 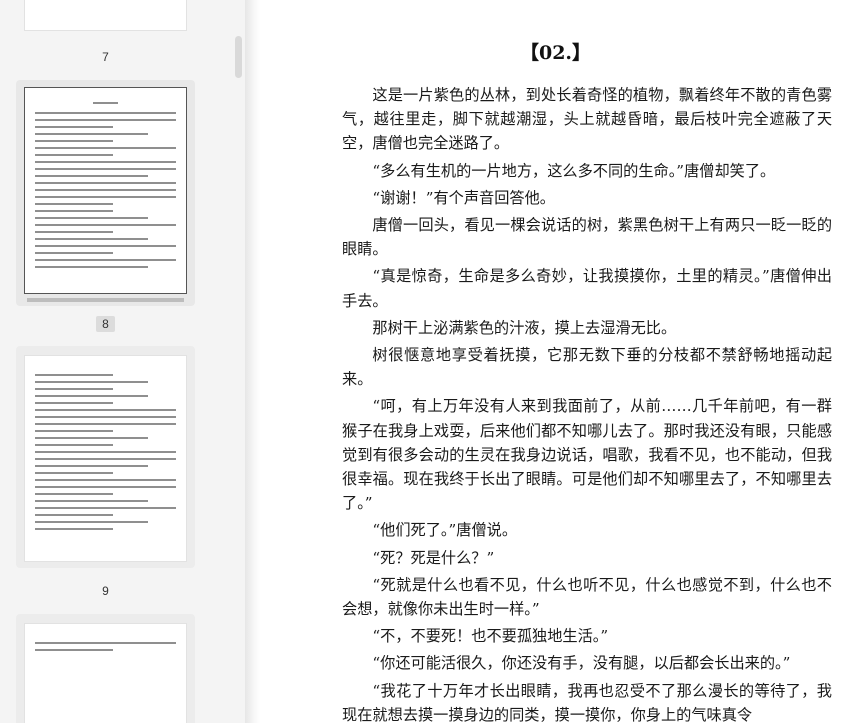 I want to click on scrollbar-thumb, so click(x=238, y=57).